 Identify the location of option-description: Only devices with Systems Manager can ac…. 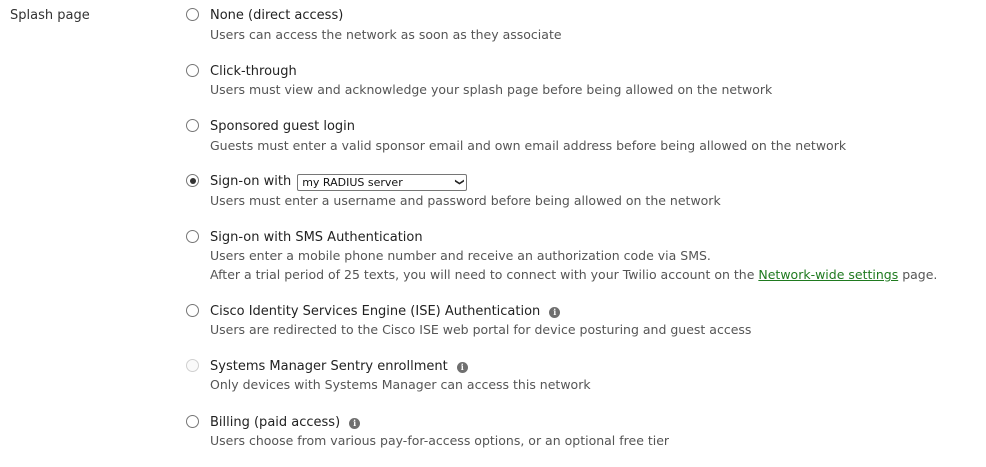
(400, 384).